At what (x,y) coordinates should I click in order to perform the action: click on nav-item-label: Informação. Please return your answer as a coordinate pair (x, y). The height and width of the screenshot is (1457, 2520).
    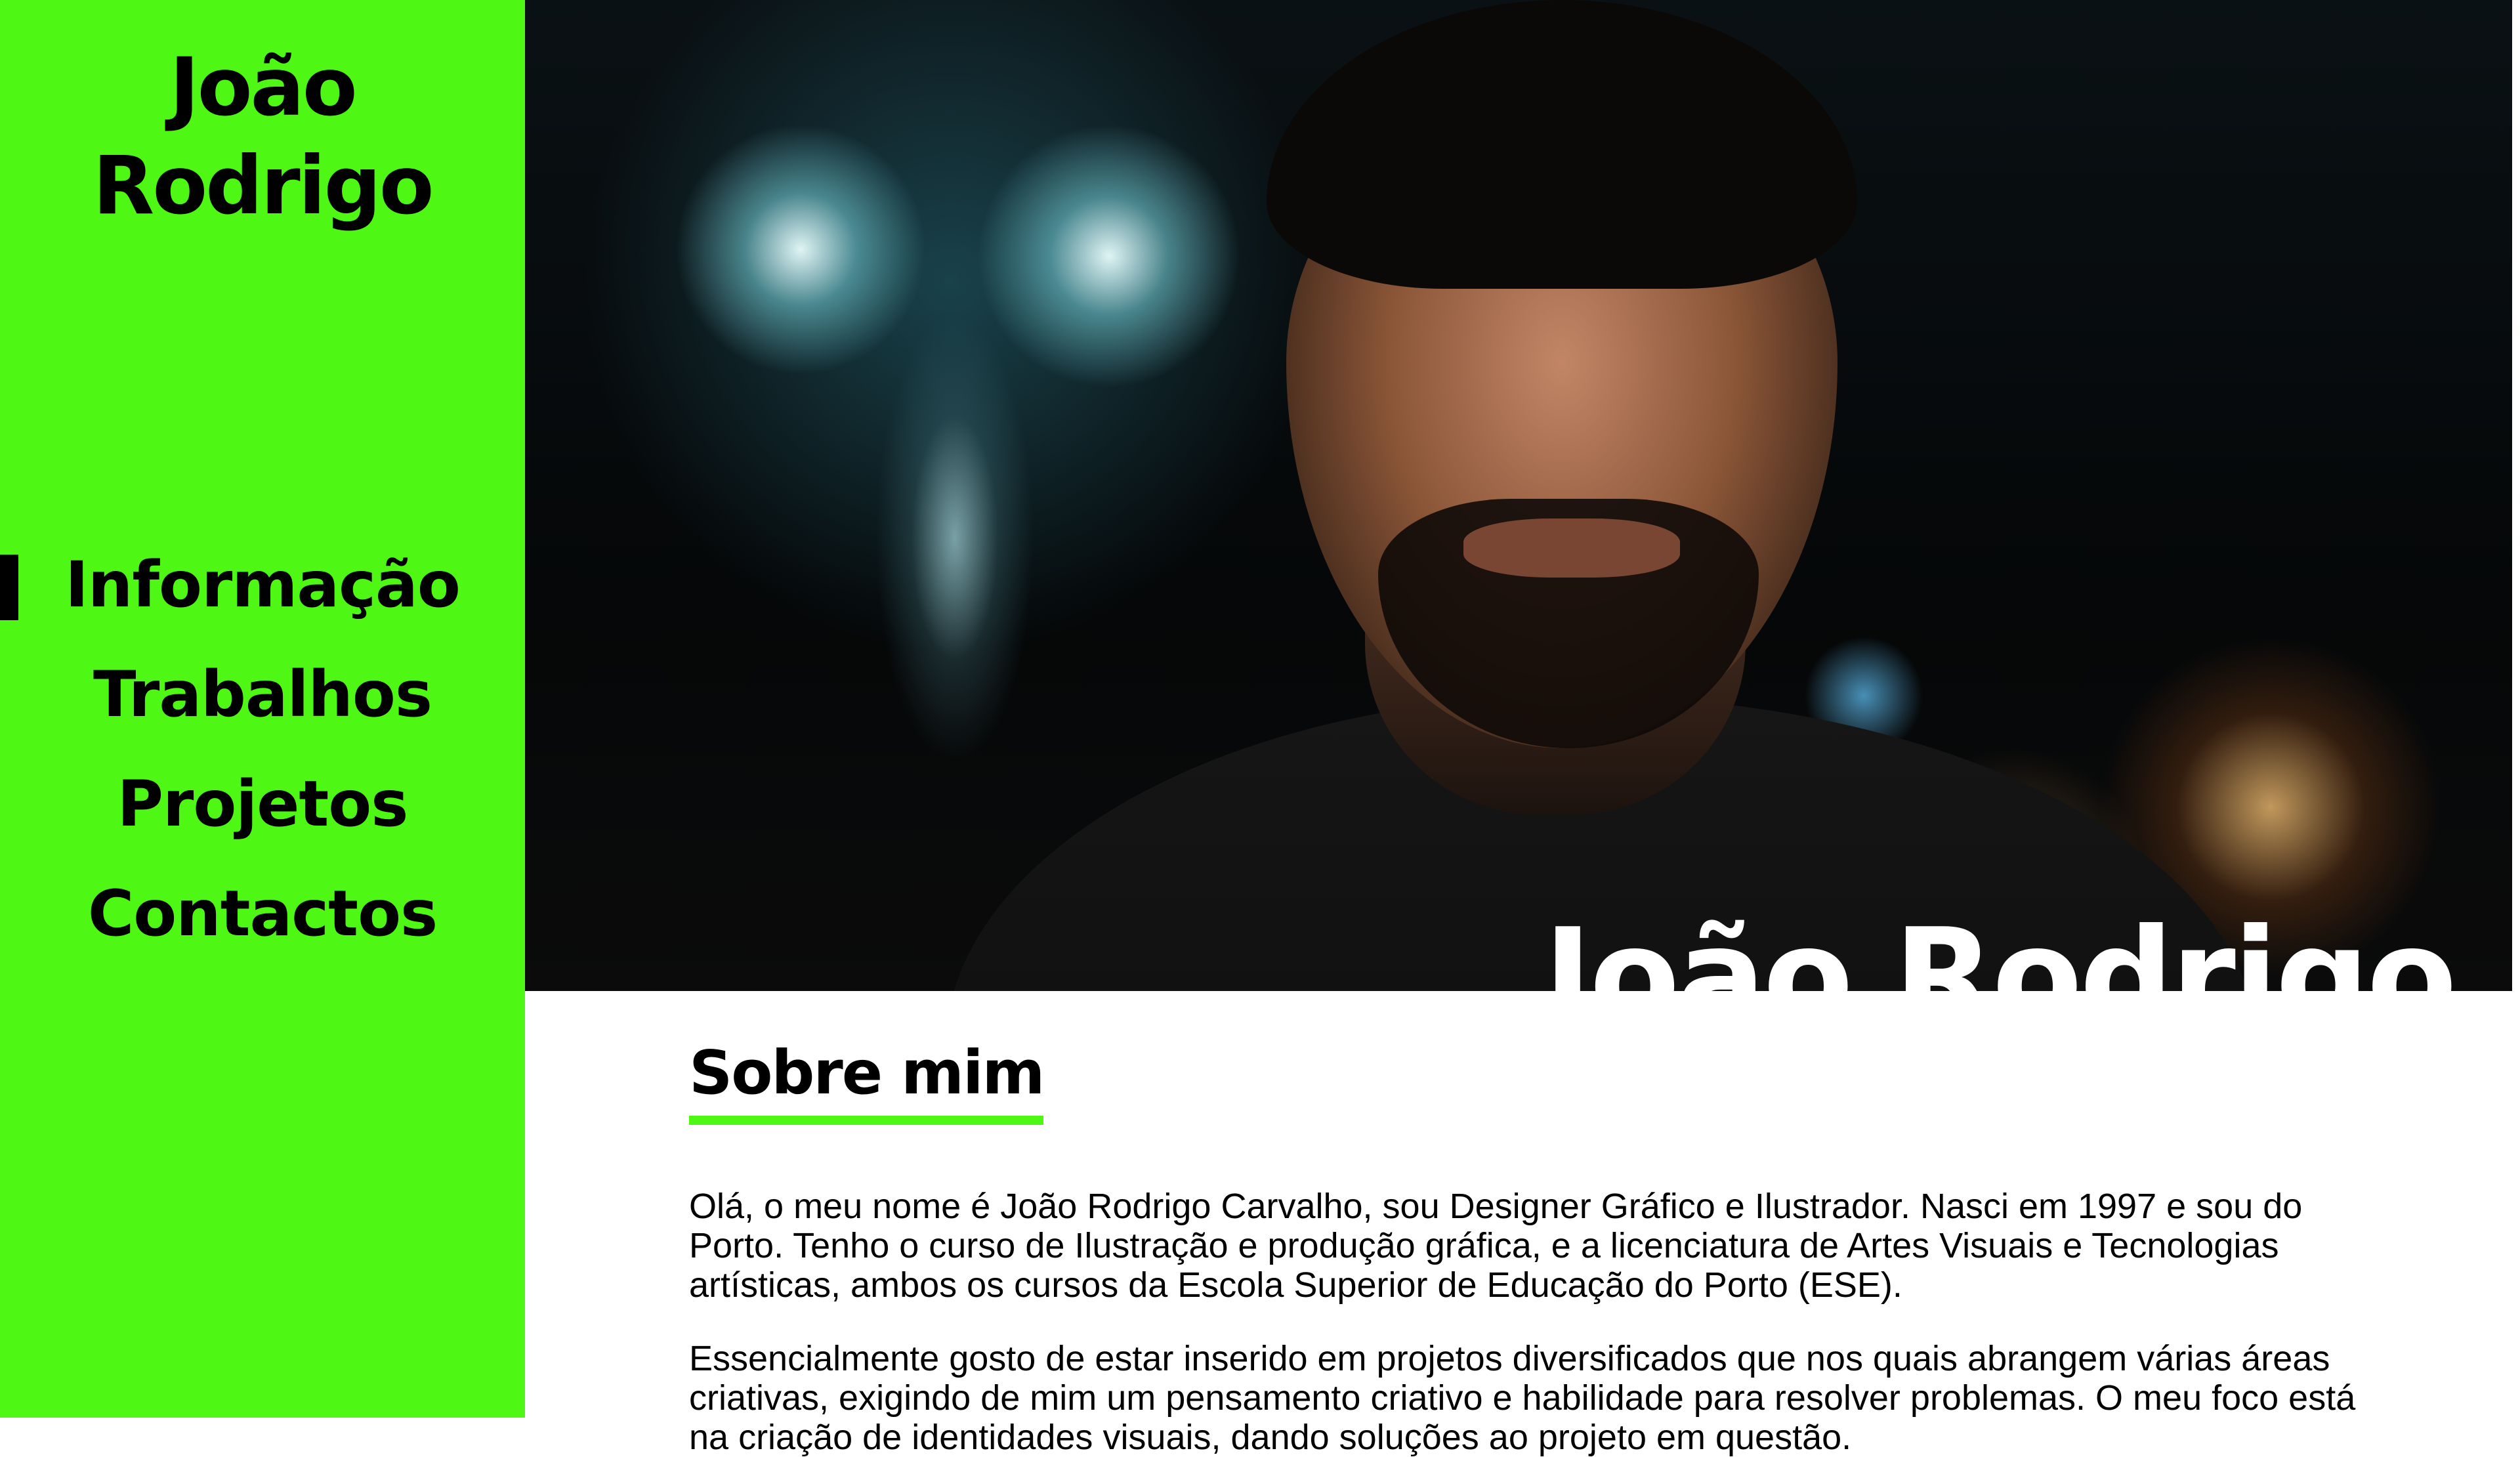
    Looking at the image, I should click on (263, 585).